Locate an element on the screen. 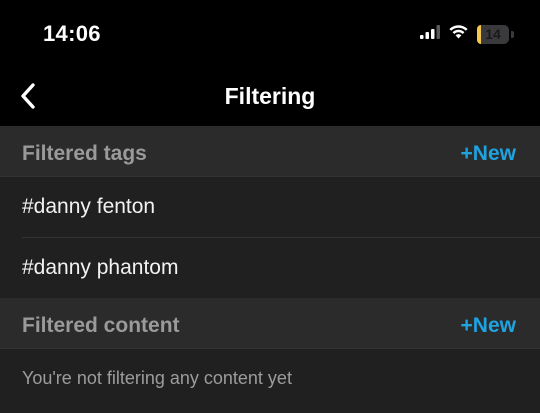  page-title: Filtering is located at coordinates (270, 96).